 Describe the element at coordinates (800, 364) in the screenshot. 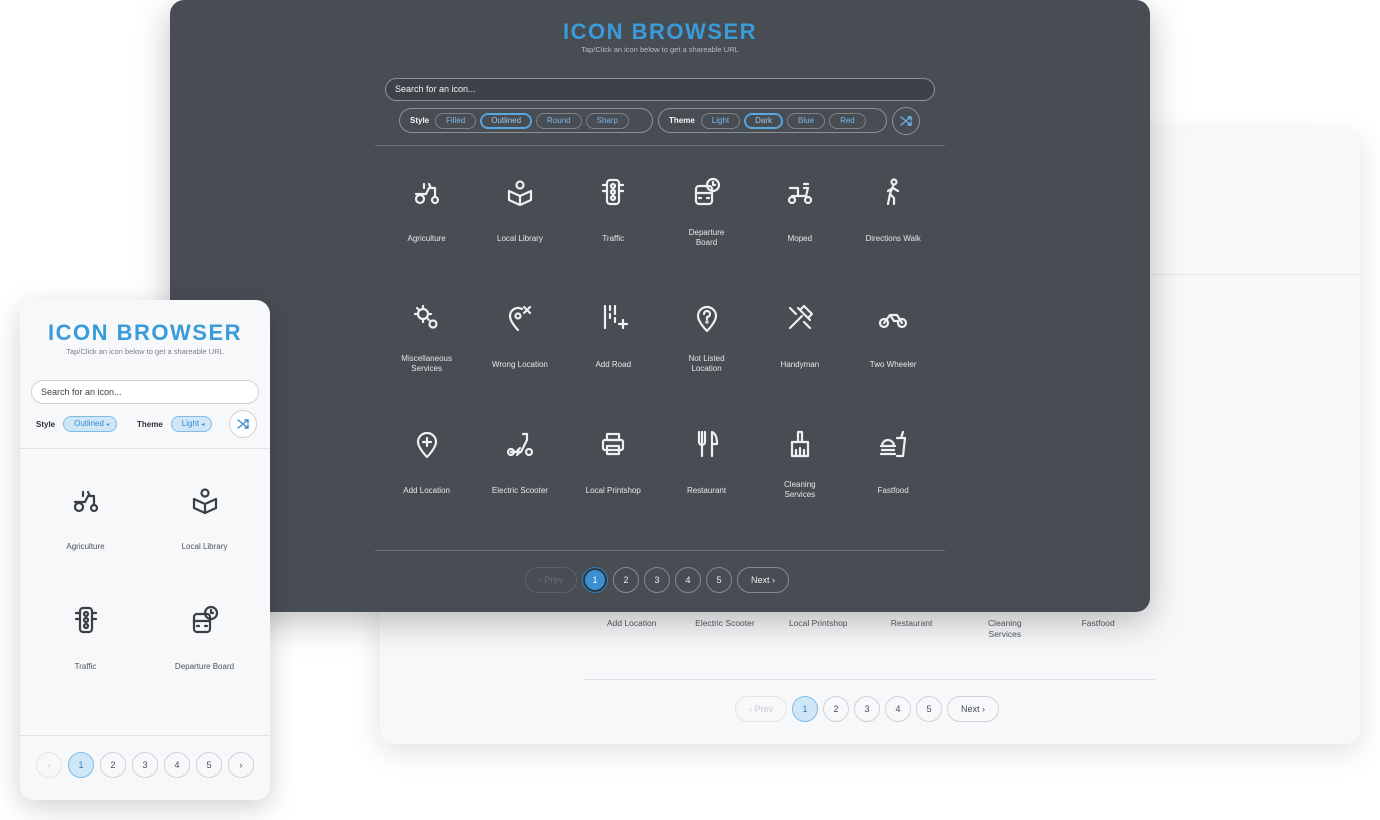

I see `icon-label: Handyman` at that location.